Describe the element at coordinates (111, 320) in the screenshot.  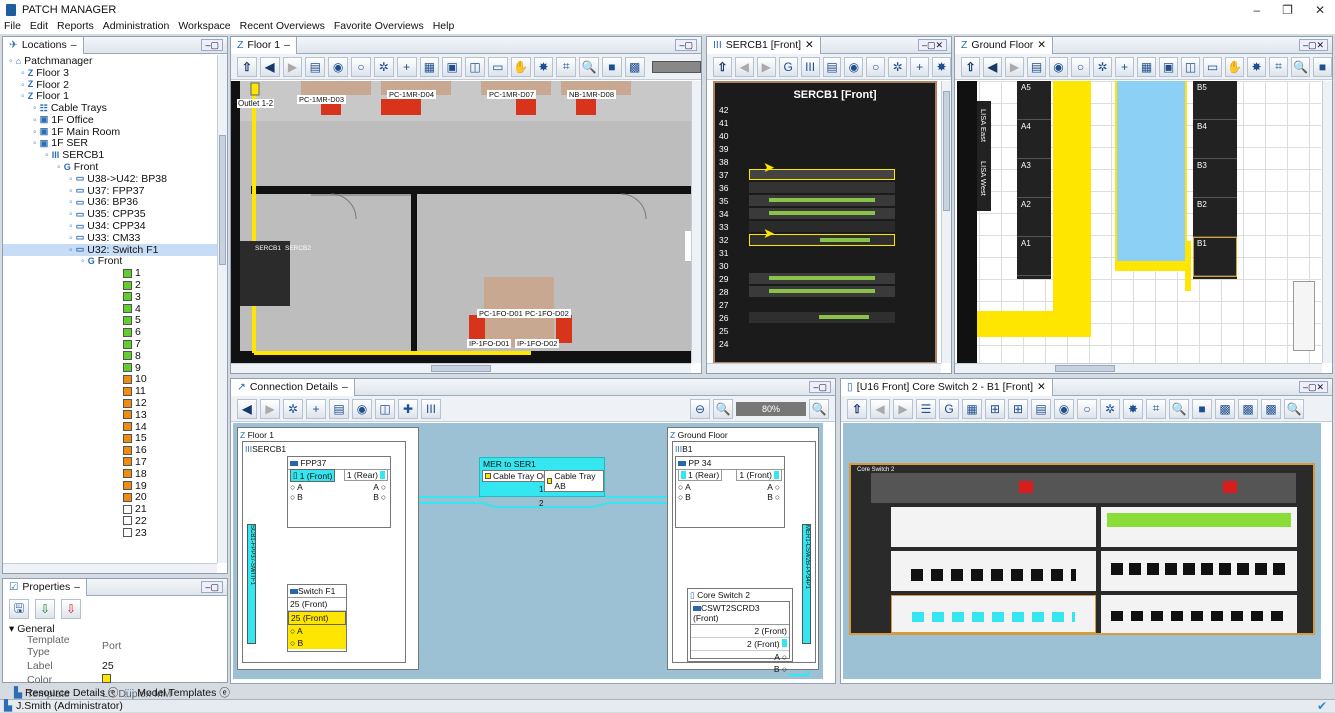
I see `tree-port-item: 5` at that location.